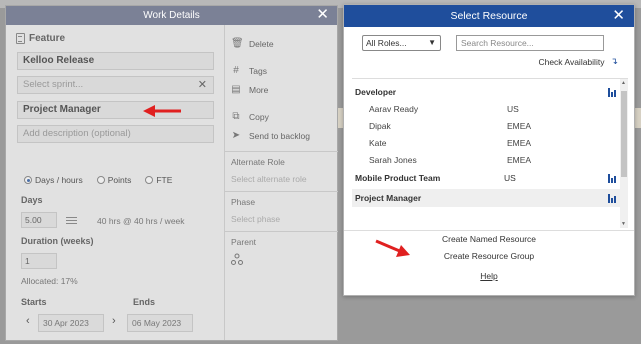 Image resolution: width=641 pixels, height=344 pixels. Describe the element at coordinates (162, 111) in the screenshot. I see `annotation-arrow-left` at that location.